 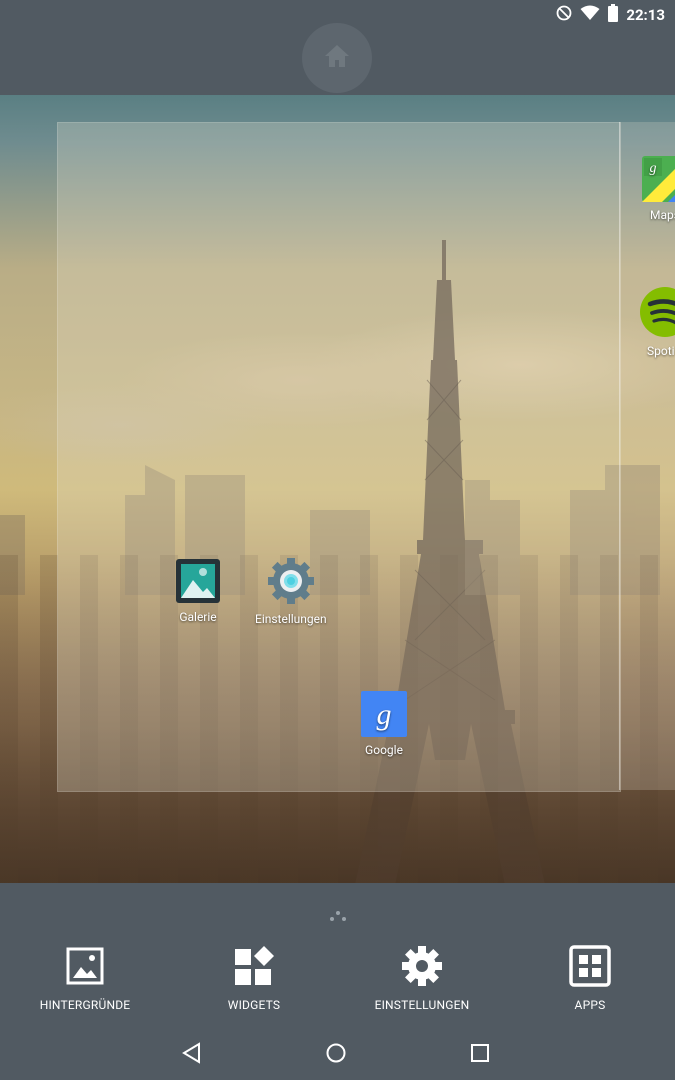 What do you see at coordinates (613, 15) in the screenshot?
I see `battery-icon` at bounding box center [613, 15].